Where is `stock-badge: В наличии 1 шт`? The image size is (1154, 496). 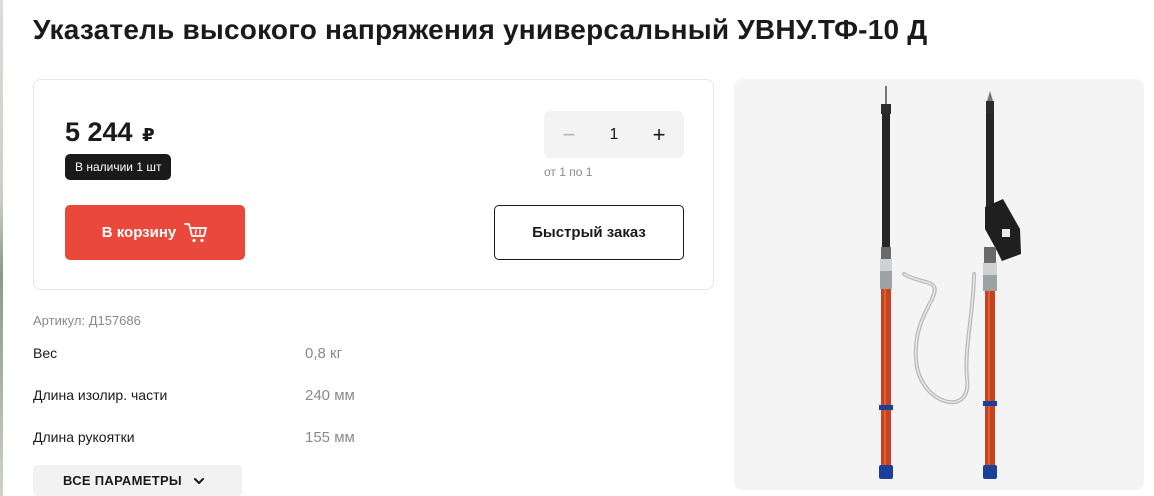
stock-badge: В наличии 1 шт is located at coordinates (118, 167).